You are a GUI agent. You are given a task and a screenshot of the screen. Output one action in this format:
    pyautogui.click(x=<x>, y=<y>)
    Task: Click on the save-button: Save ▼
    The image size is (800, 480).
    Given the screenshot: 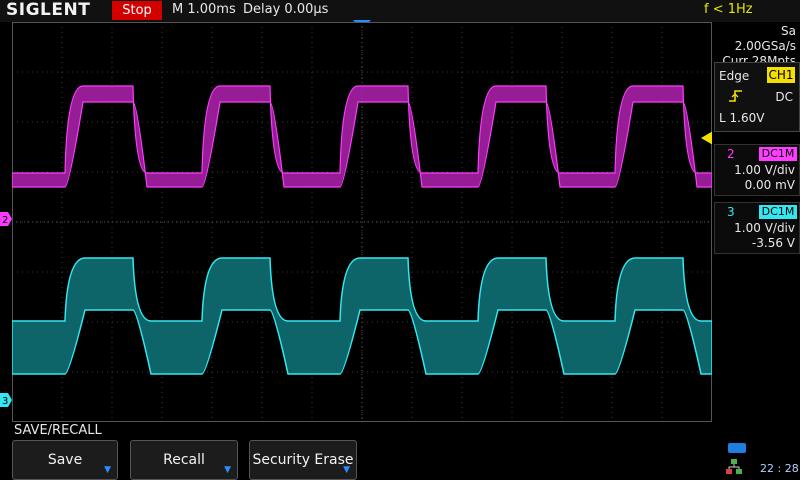 What is the action you would take?
    pyautogui.click(x=65, y=460)
    